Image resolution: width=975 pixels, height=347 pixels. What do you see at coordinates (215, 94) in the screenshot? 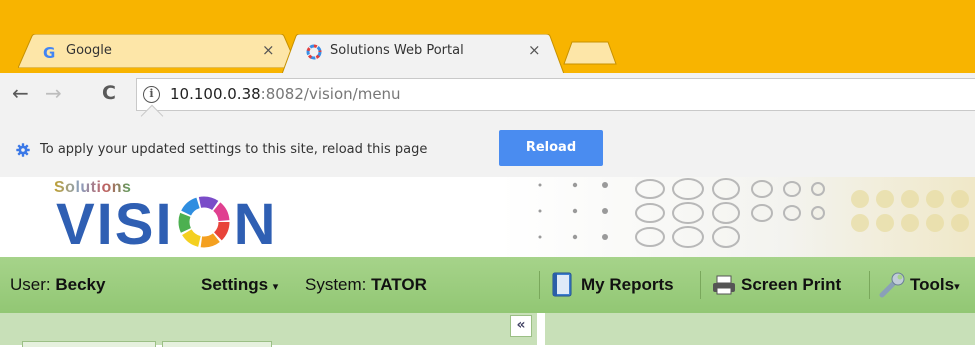
I see `url-host: 10.100.0.38` at bounding box center [215, 94].